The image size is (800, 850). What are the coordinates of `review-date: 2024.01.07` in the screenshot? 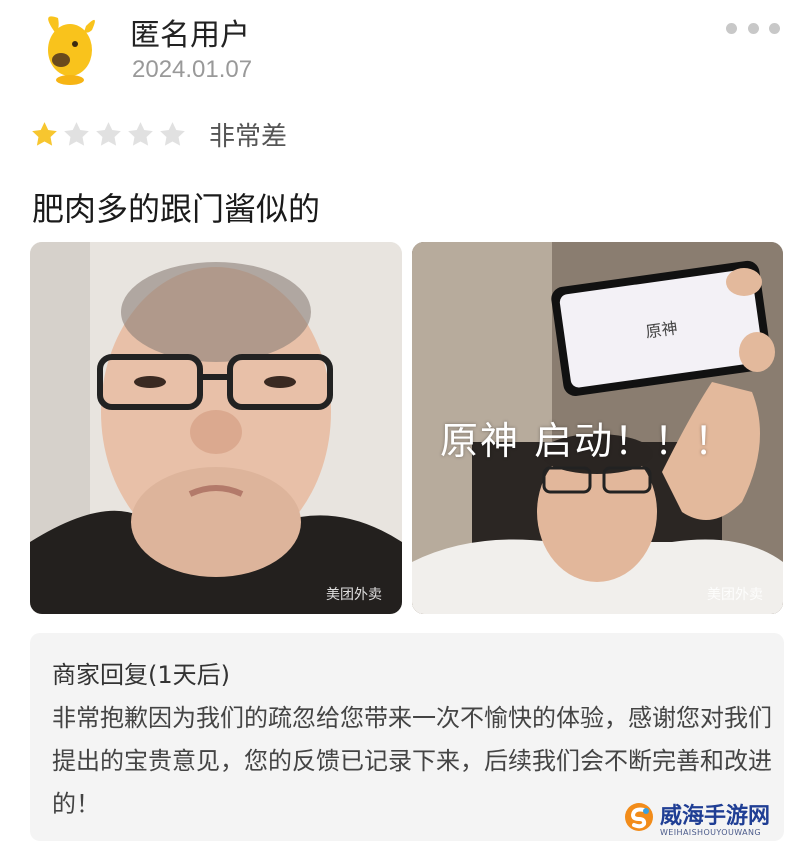 It's located at (192, 69).